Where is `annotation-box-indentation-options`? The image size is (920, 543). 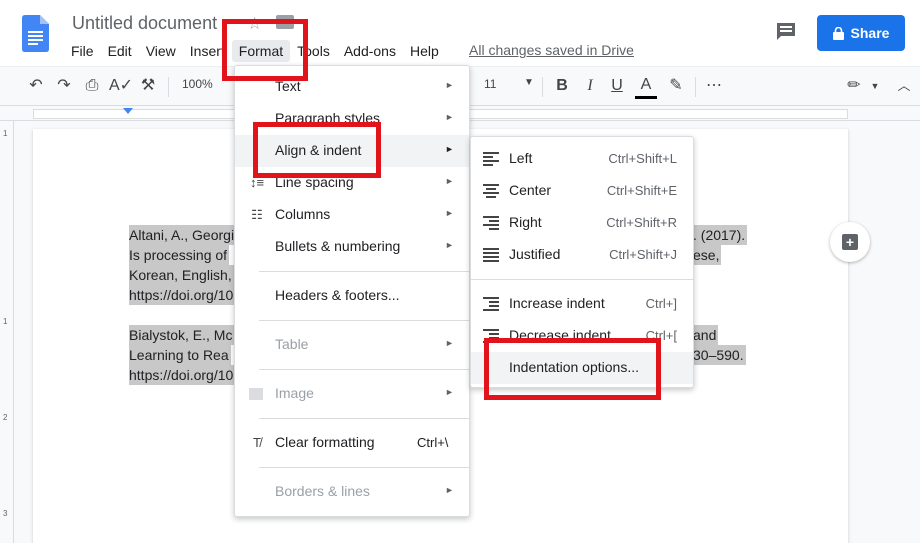
annotation-box-indentation-options is located at coordinates (572, 369).